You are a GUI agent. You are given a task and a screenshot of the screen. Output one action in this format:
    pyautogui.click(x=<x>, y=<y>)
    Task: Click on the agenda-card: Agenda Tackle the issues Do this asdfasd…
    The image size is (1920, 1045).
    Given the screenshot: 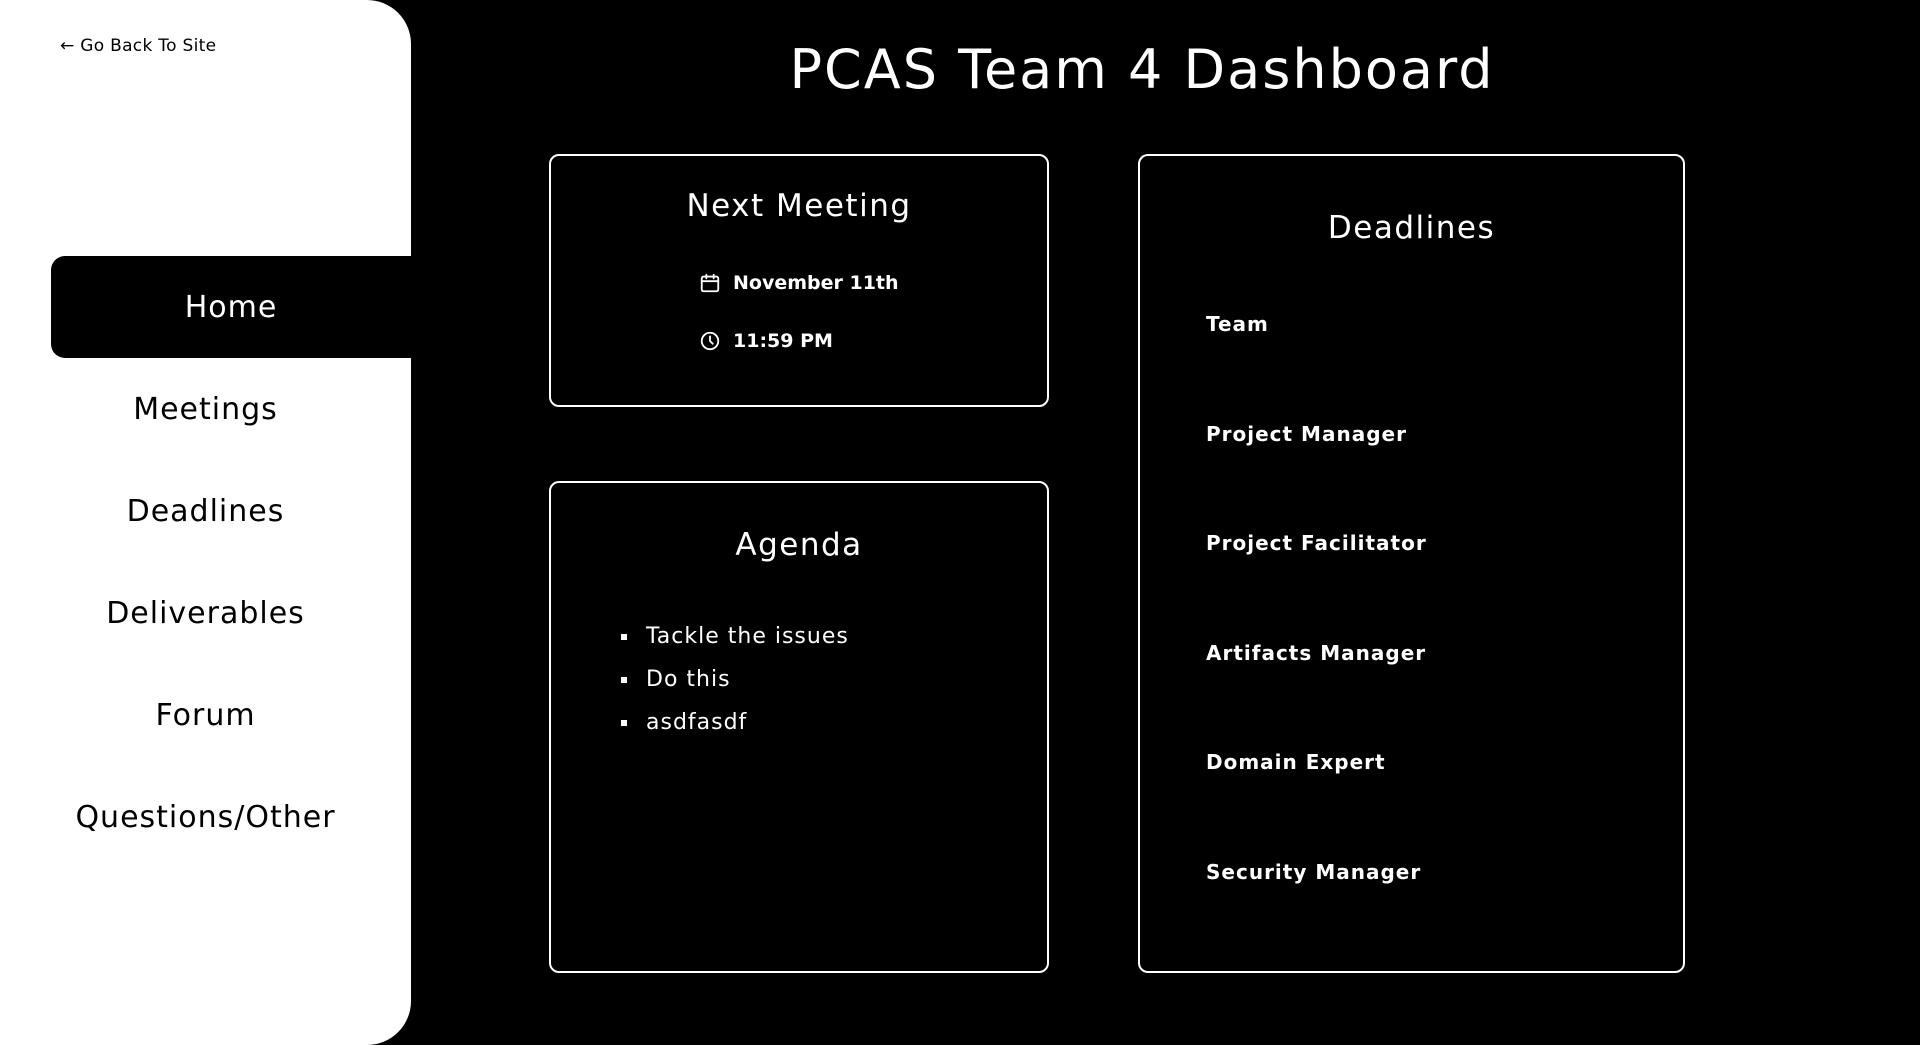 What is the action you would take?
    pyautogui.click(x=799, y=727)
    